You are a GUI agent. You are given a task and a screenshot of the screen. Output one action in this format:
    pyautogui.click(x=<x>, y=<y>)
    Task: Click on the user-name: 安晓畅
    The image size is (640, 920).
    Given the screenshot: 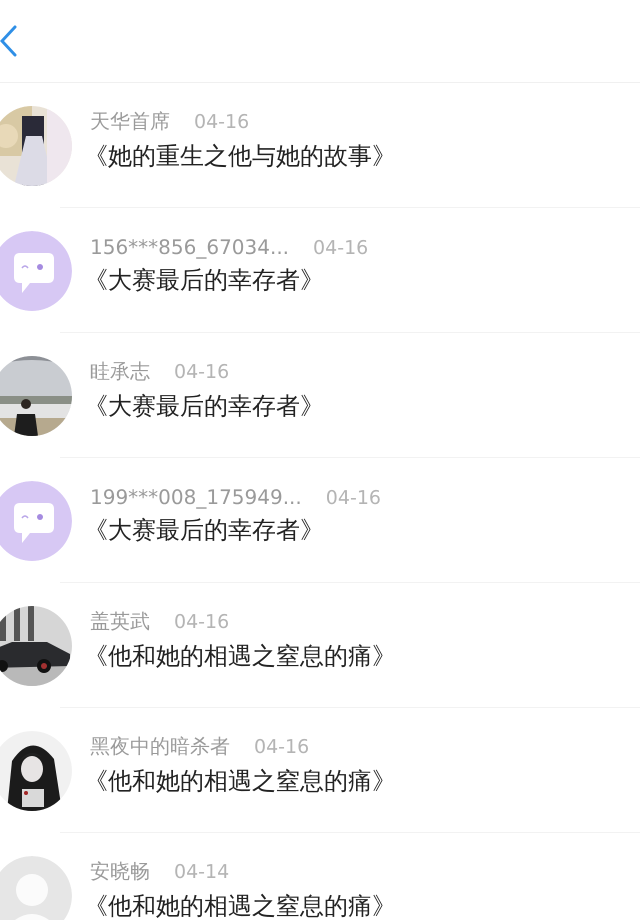 What is the action you would take?
    pyautogui.click(x=120, y=871)
    